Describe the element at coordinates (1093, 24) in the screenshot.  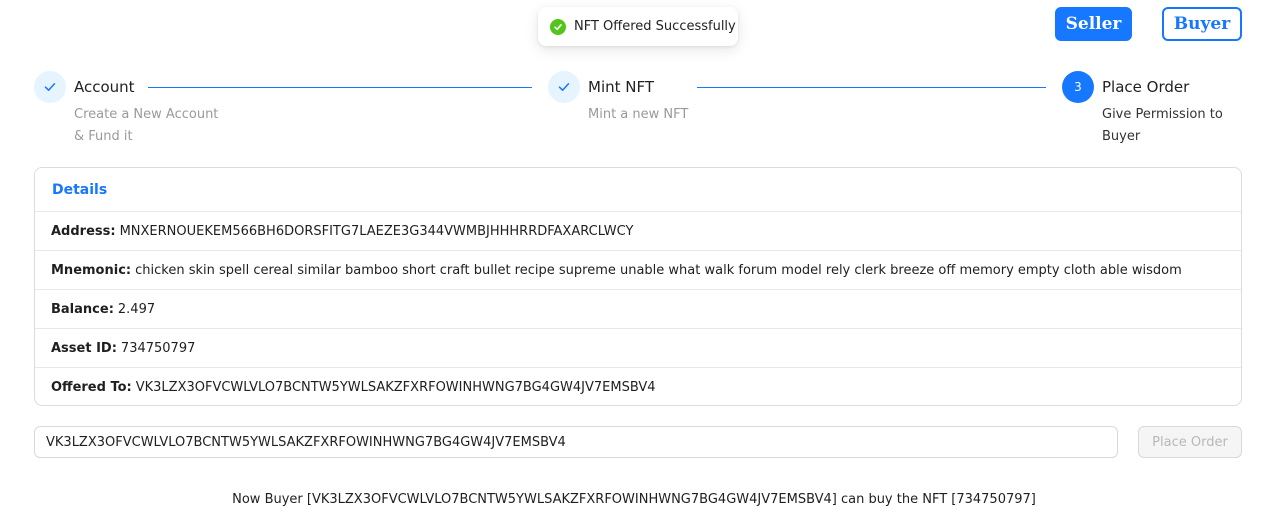
I see `seller-button: Seller` at that location.